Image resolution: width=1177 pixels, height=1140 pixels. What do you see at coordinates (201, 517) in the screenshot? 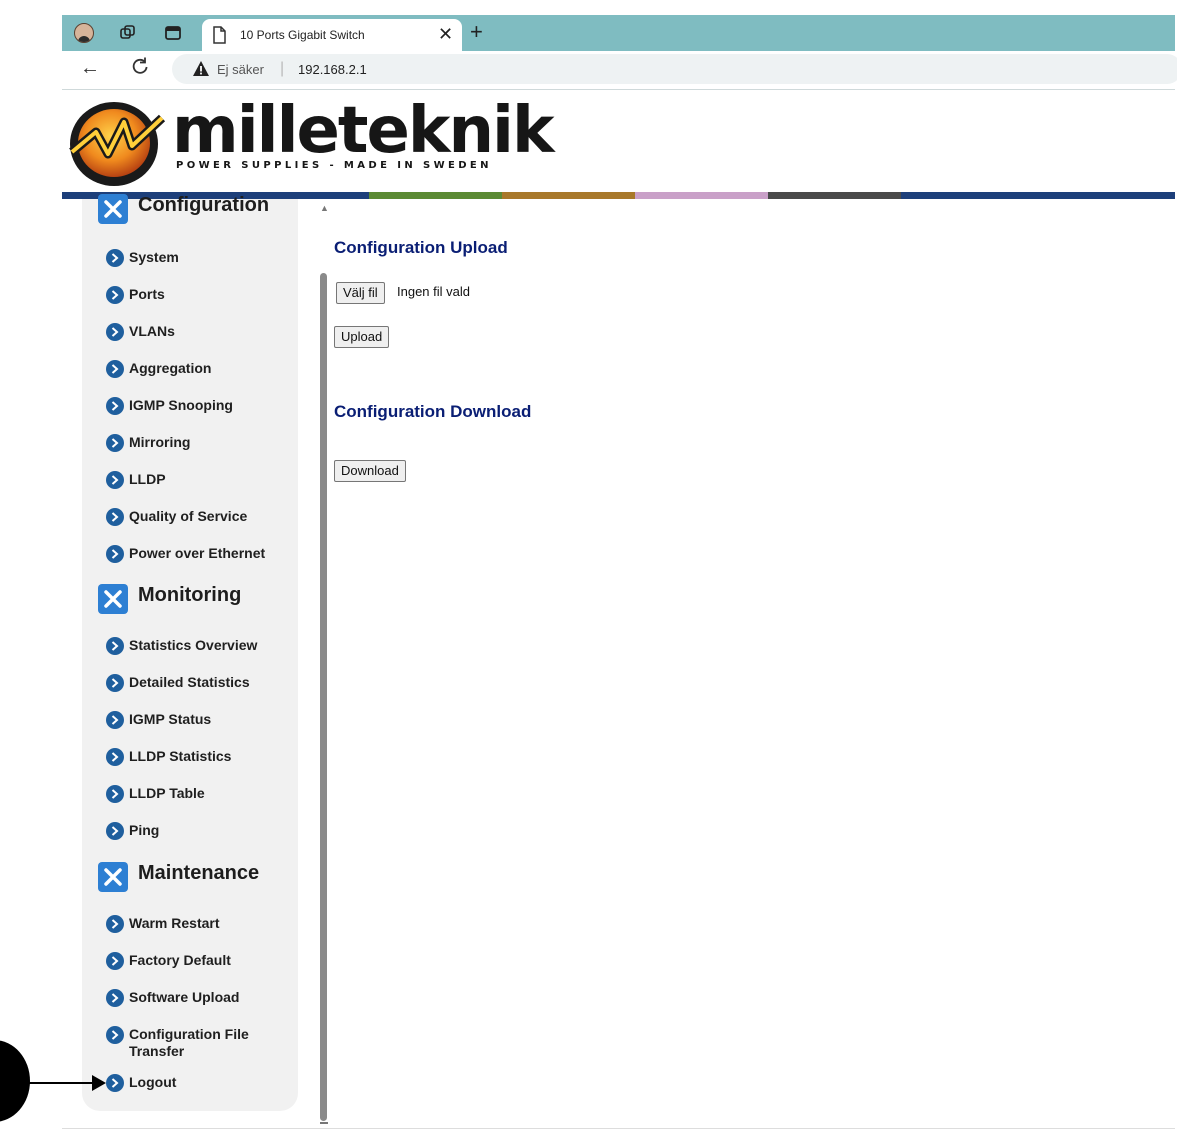
I see `sidebar-item-quality-of-service: Quality of Service` at bounding box center [201, 517].